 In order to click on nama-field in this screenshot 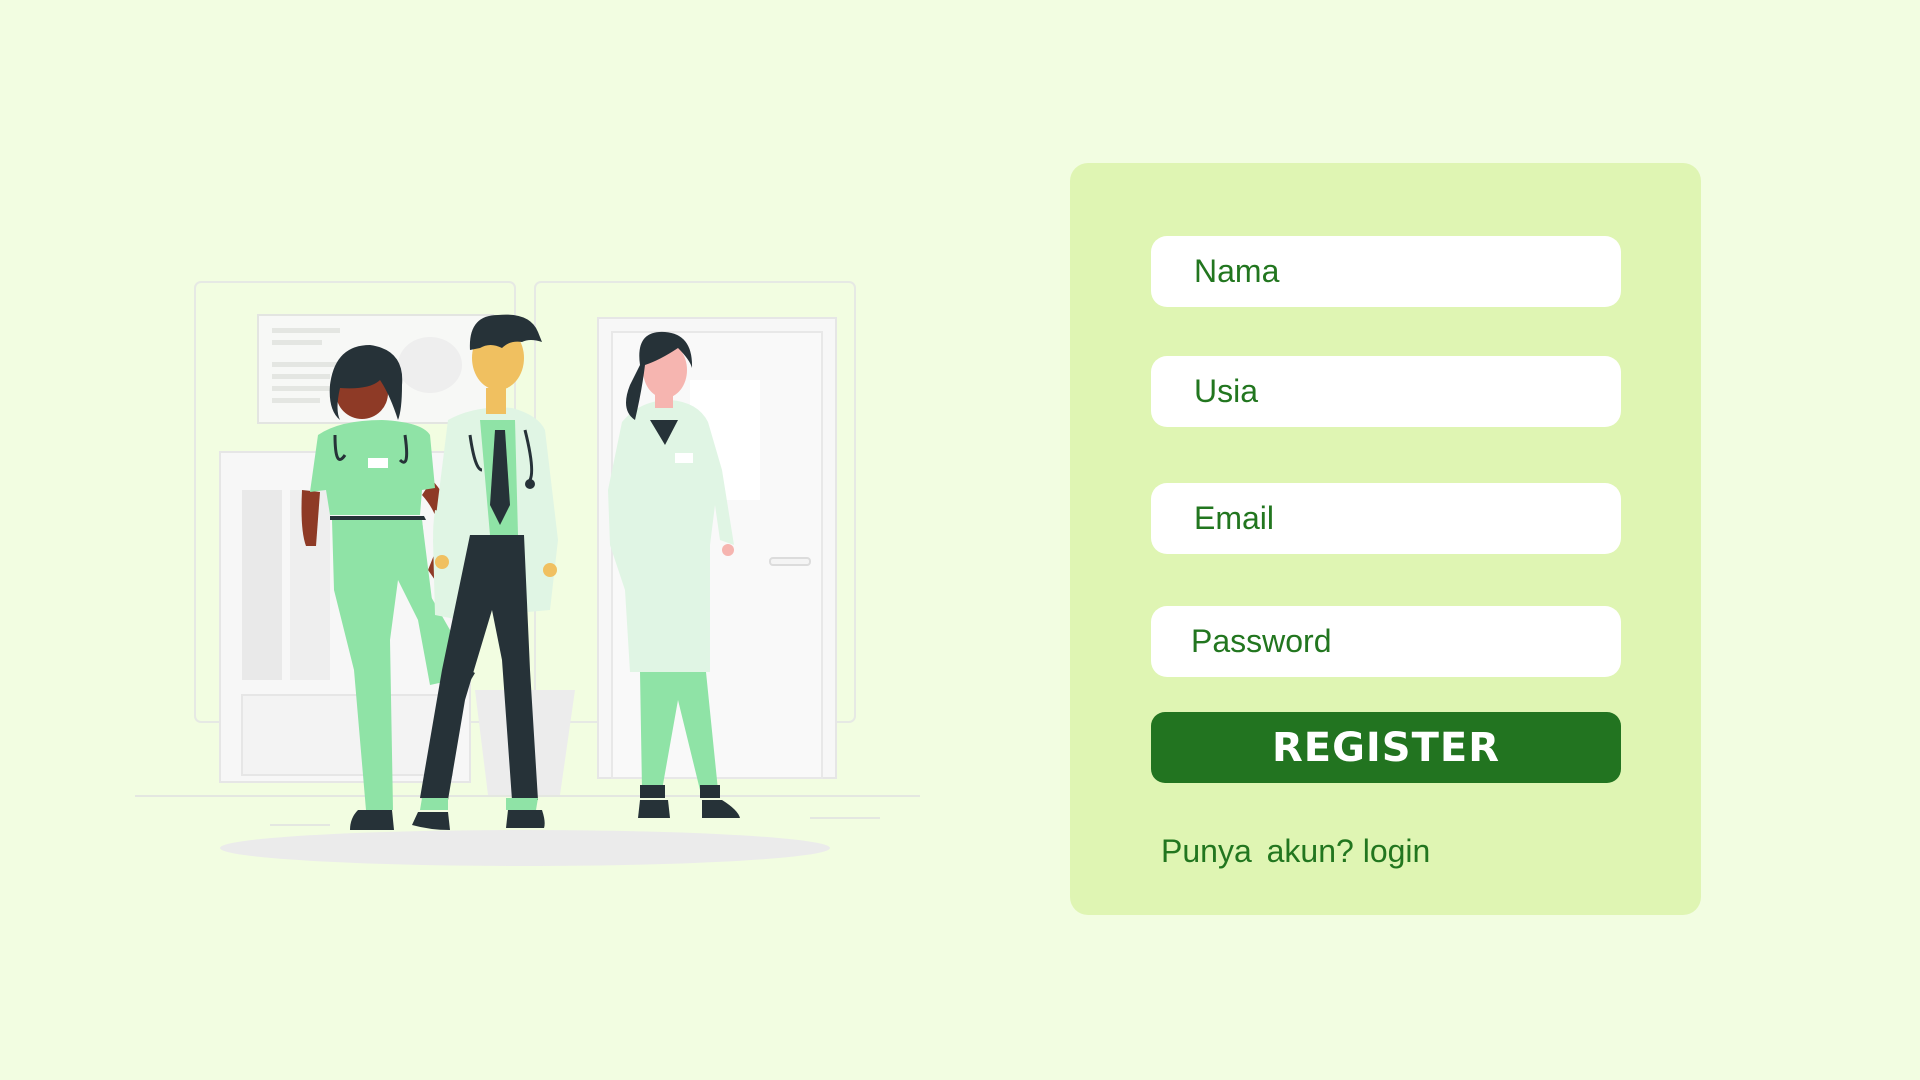, I will do `click(1386, 271)`.